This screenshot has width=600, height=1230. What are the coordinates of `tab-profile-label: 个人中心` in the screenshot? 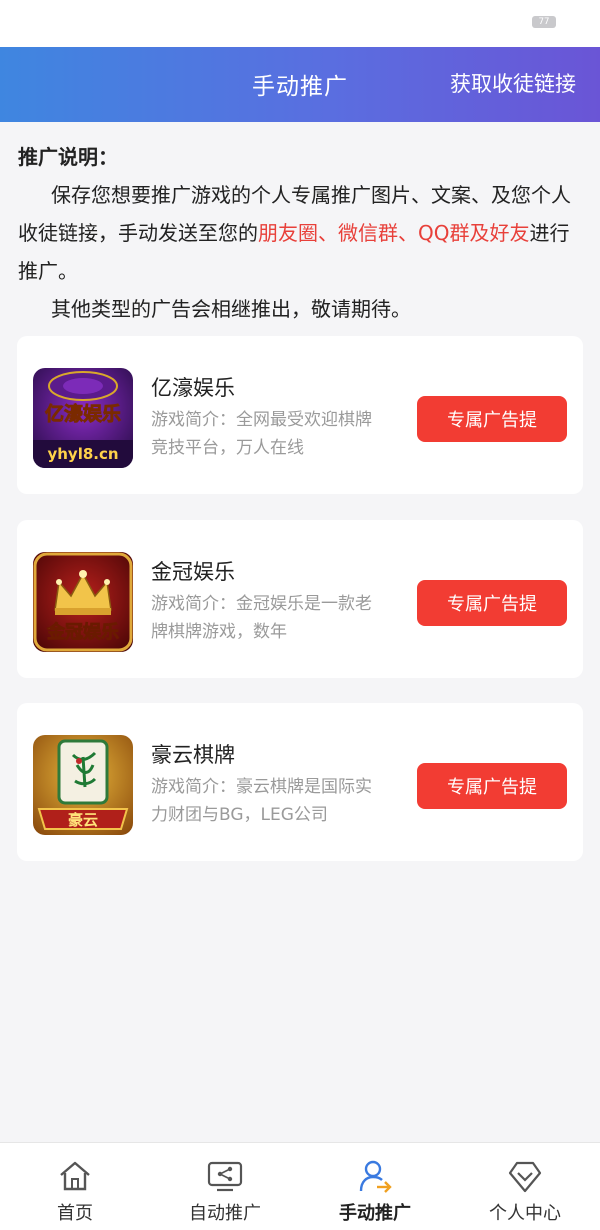 It's located at (525, 1213).